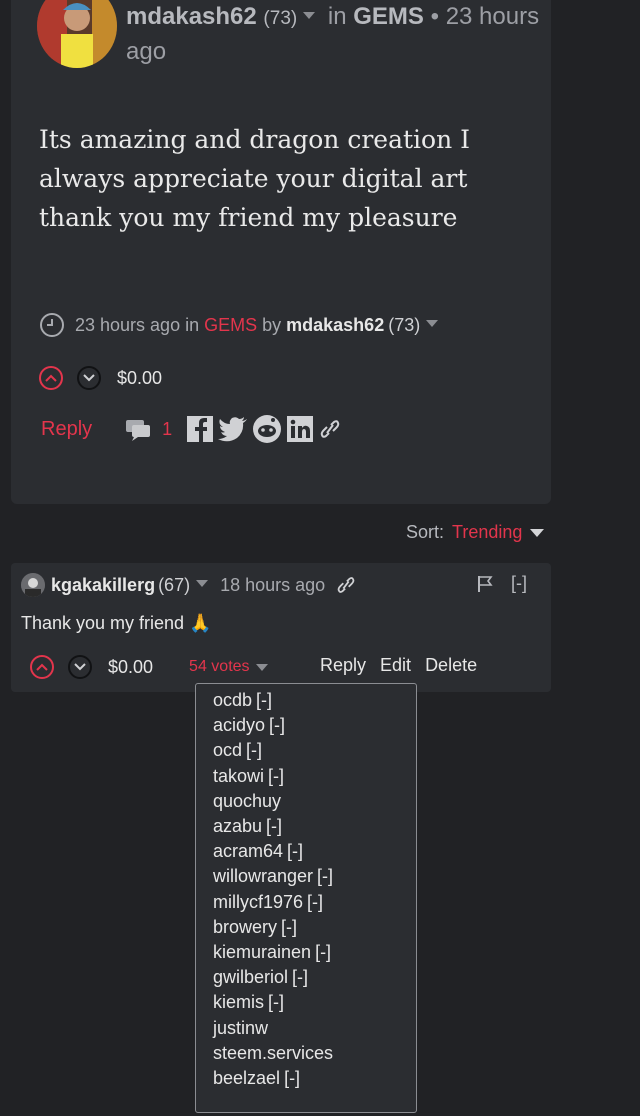  What do you see at coordinates (232, 700) in the screenshot?
I see `voter-name: ocdb` at bounding box center [232, 700].